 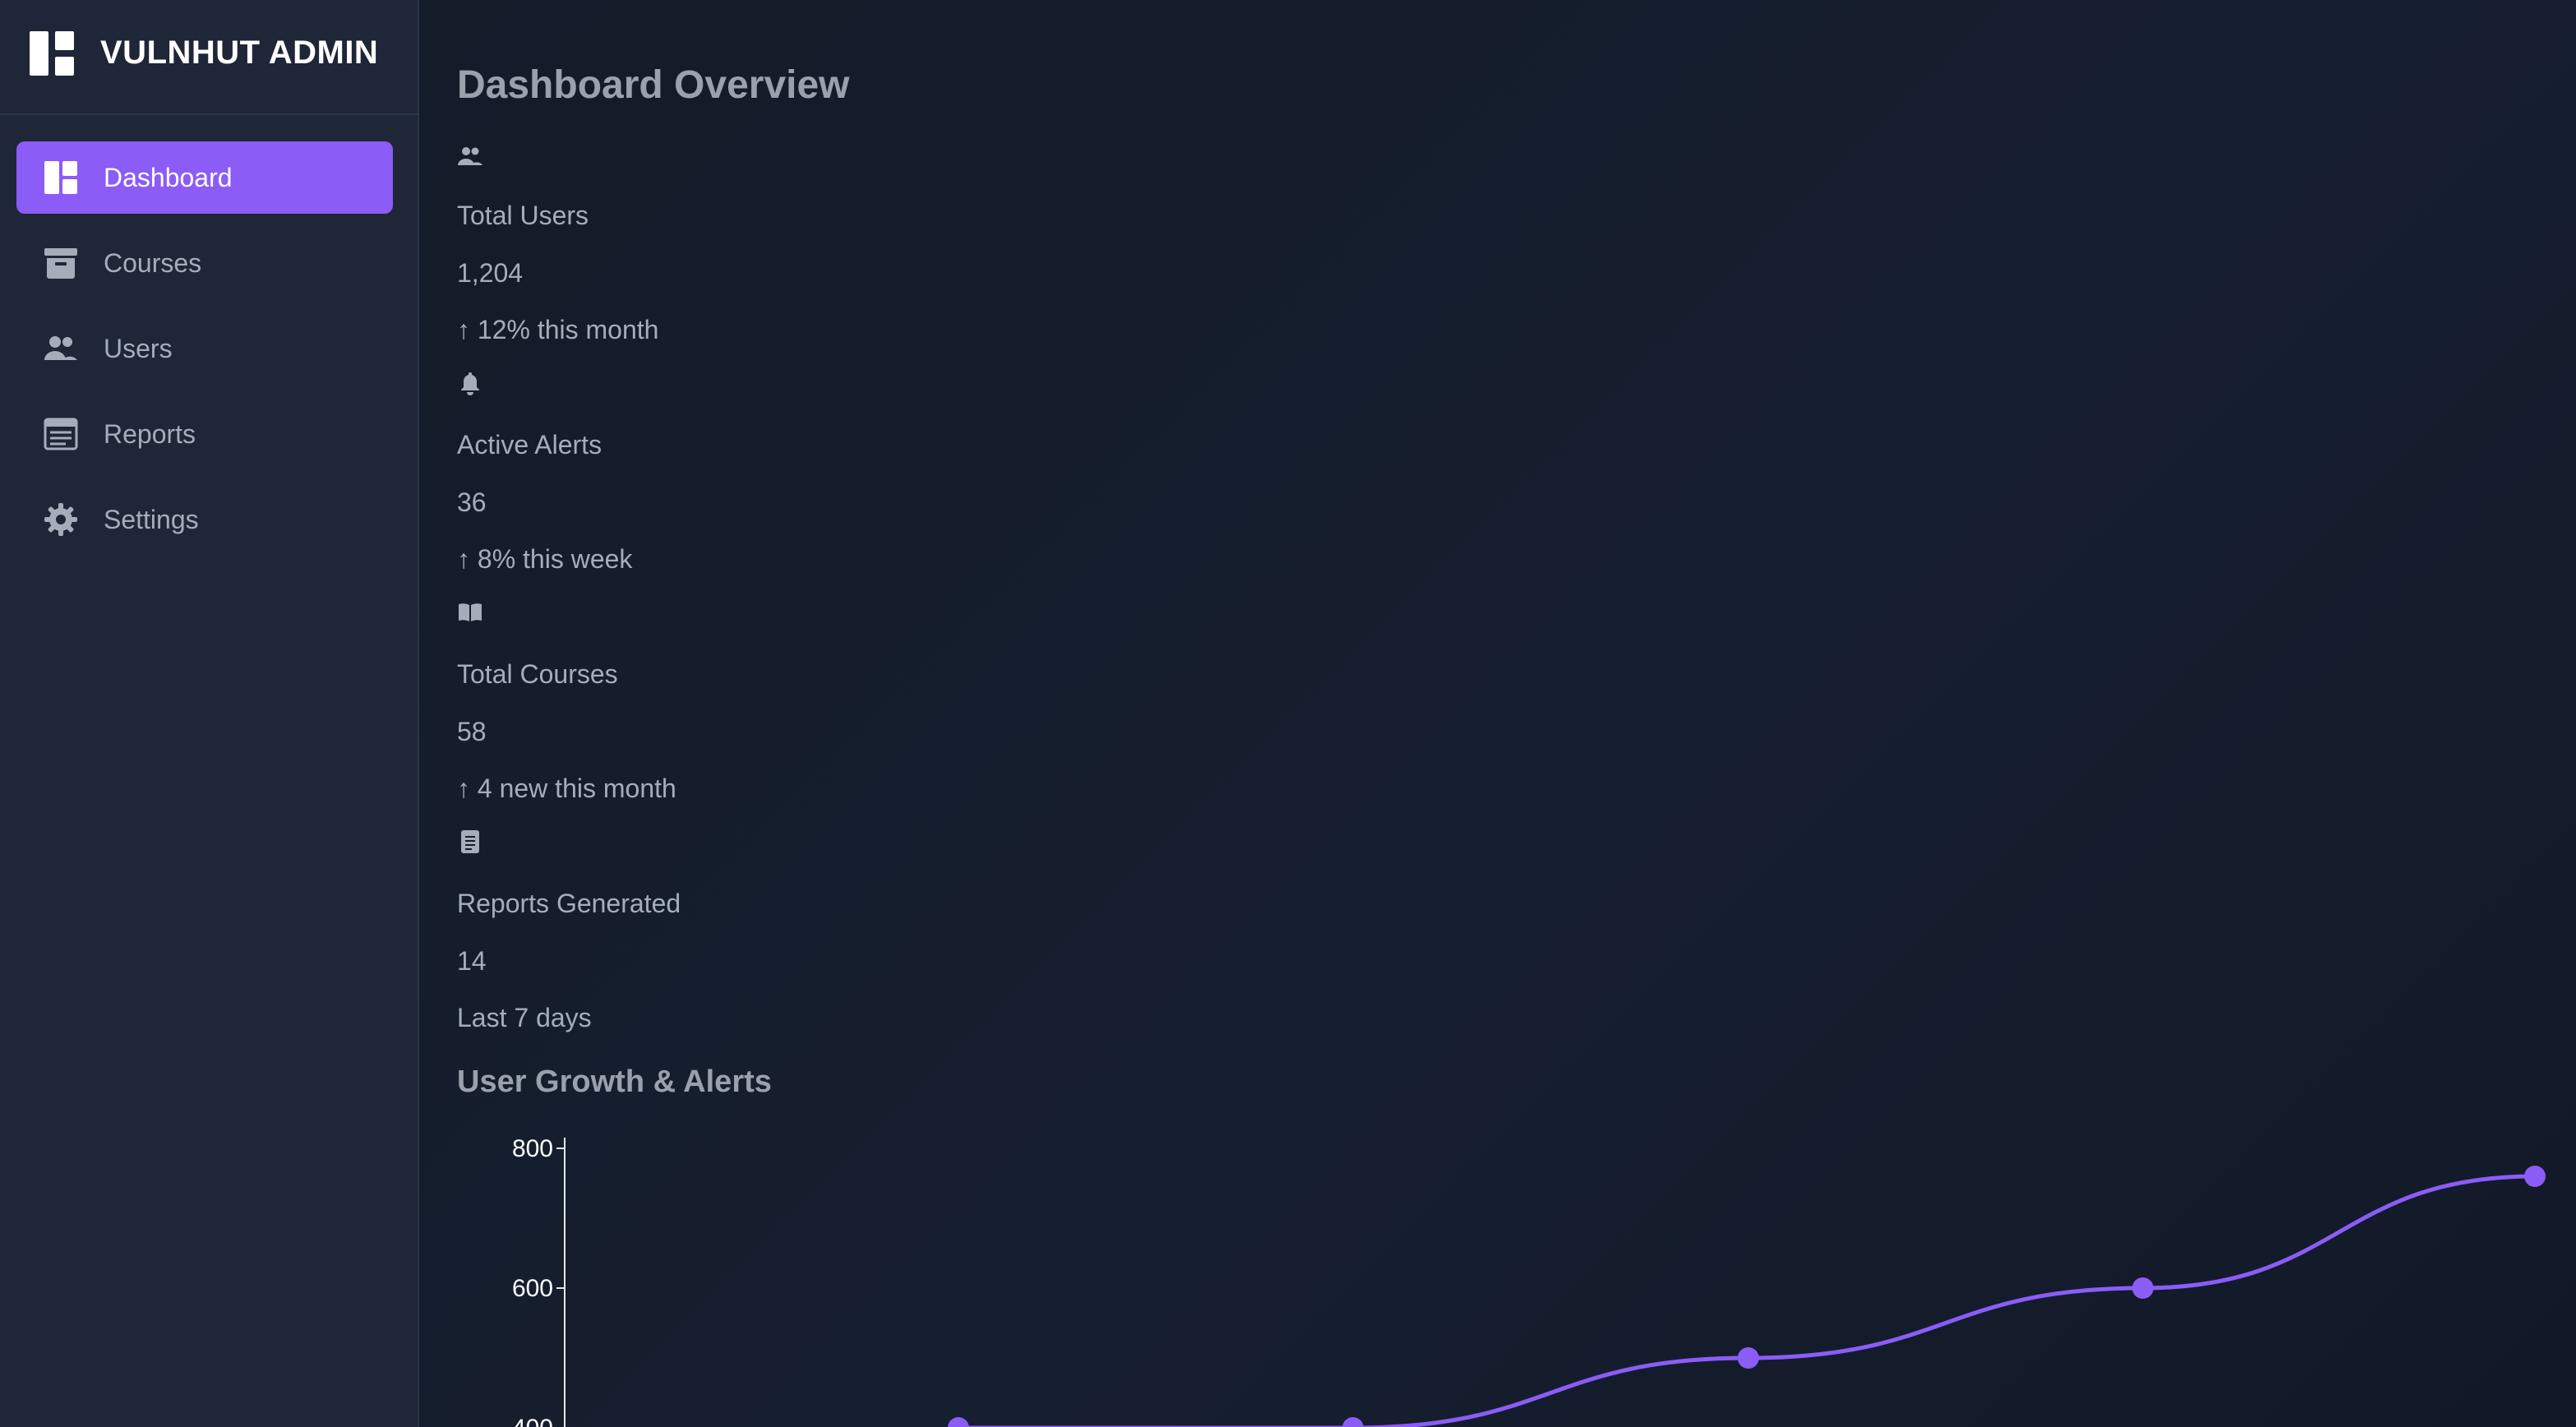 I want to click on sidebar-item-users: Users, so click(x=204, y=348).